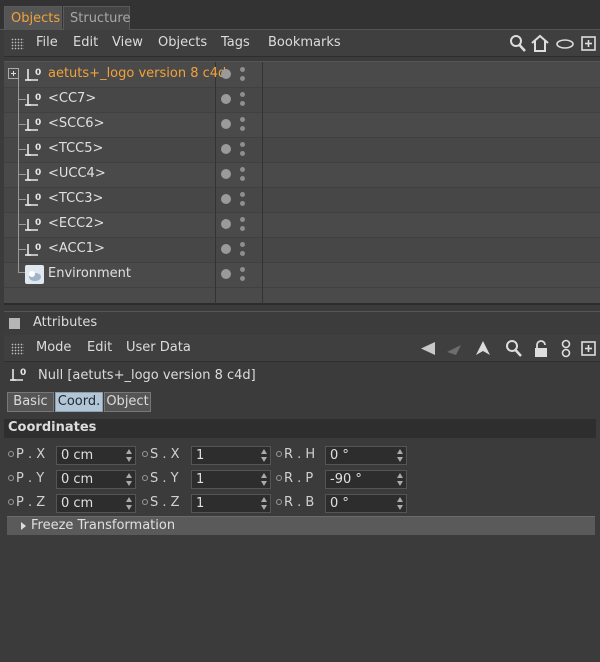  Describe the element at coordinates (109, 124) in the screenshot. I see `tree-item: 0 <SCC6>` at that location.